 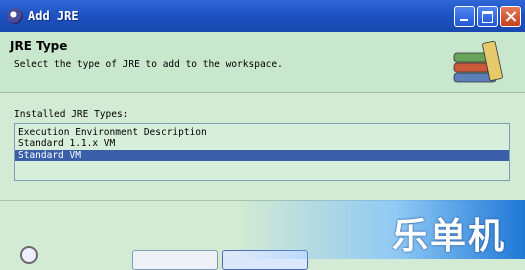 I want to click on page-title: JRE Type, so click(x=39, y=46).